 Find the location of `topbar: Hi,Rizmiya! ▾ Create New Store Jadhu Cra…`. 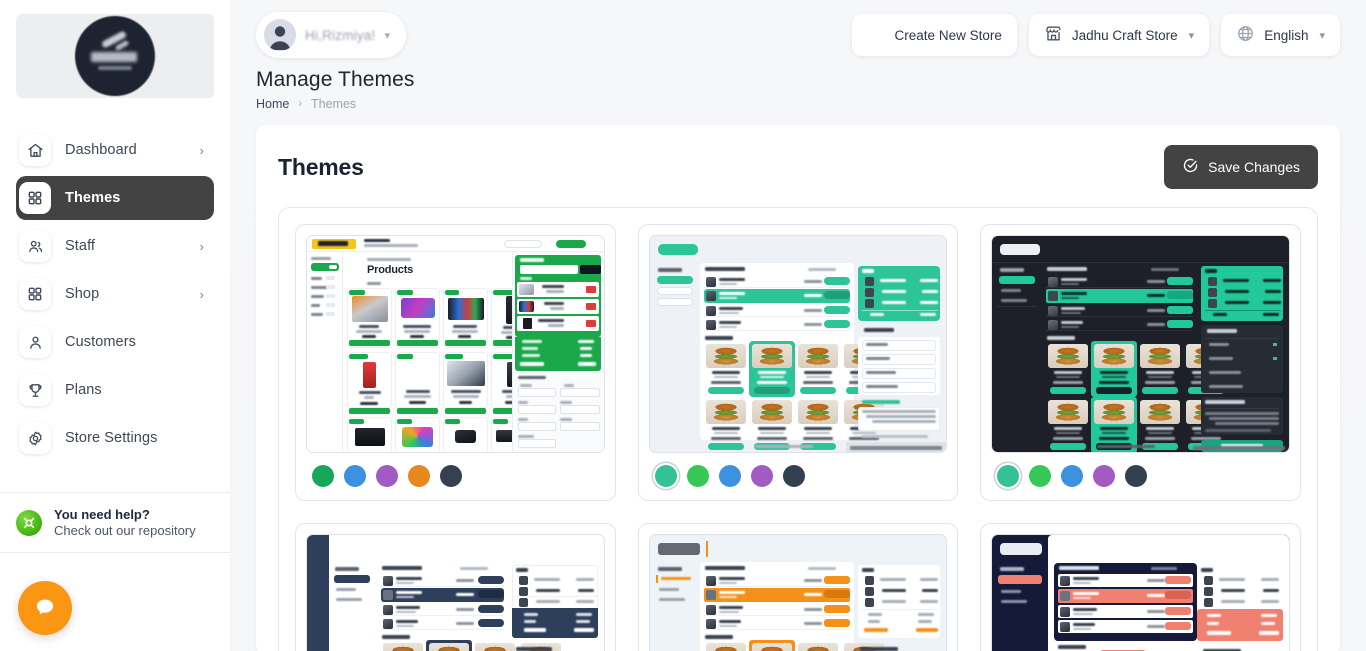

topbar: Hi,Rizmiya! ▾ Create New Store Jadhu Cra… is located at coordinates (798, 31).